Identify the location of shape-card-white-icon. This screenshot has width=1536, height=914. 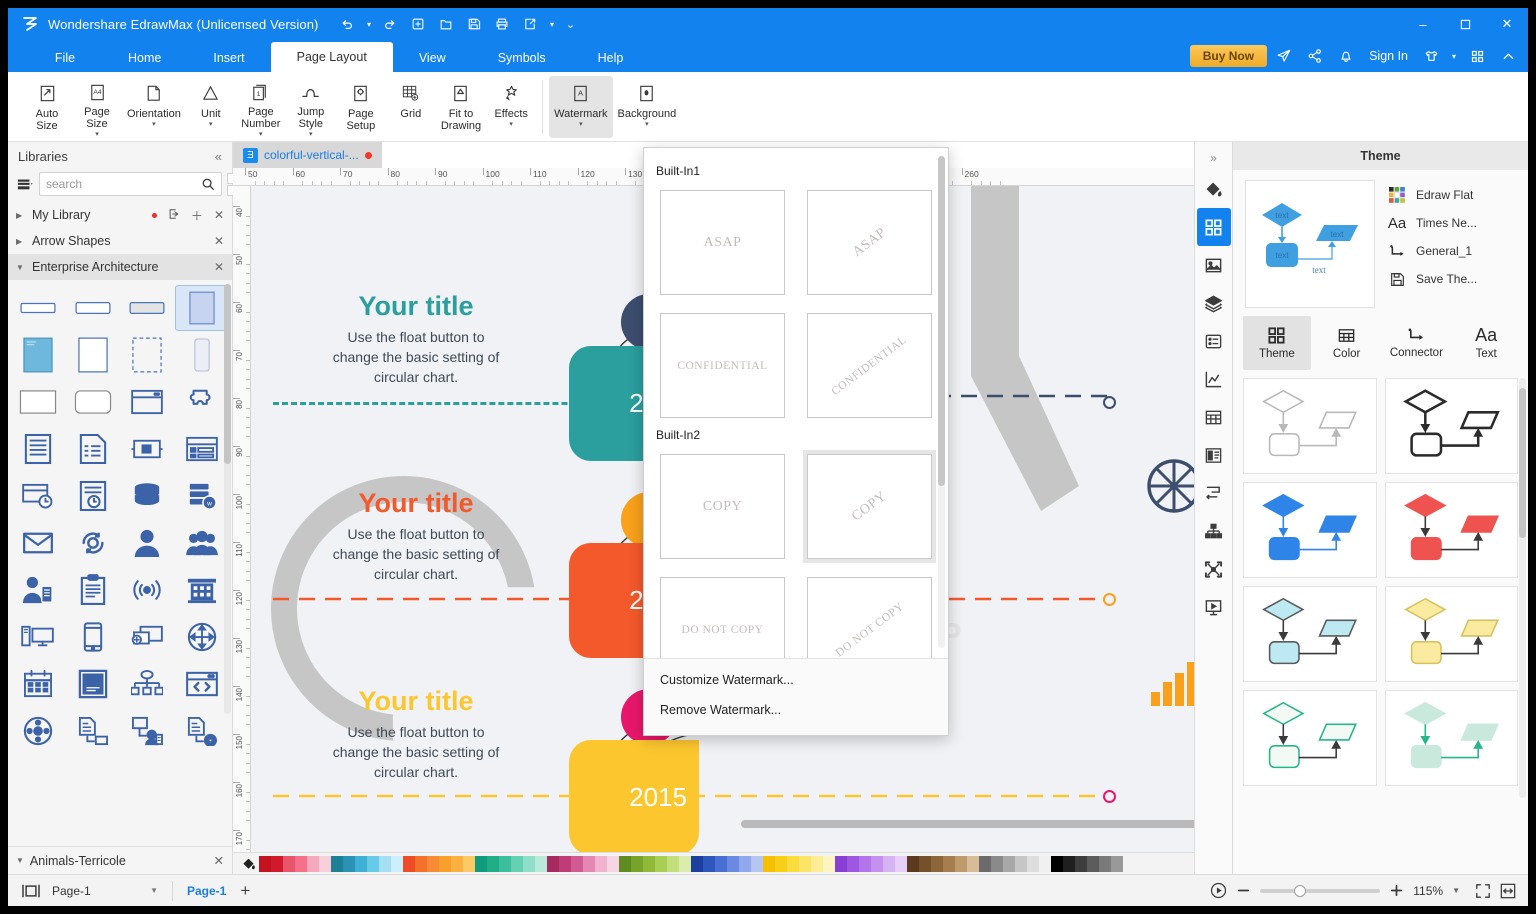
(38, 402).